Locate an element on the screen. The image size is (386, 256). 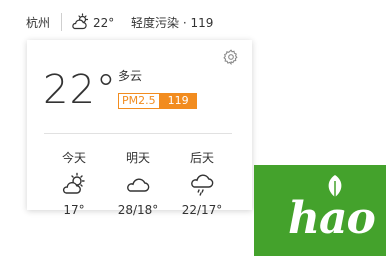
current-temperature: 22° is located at coordinates (80, 90).